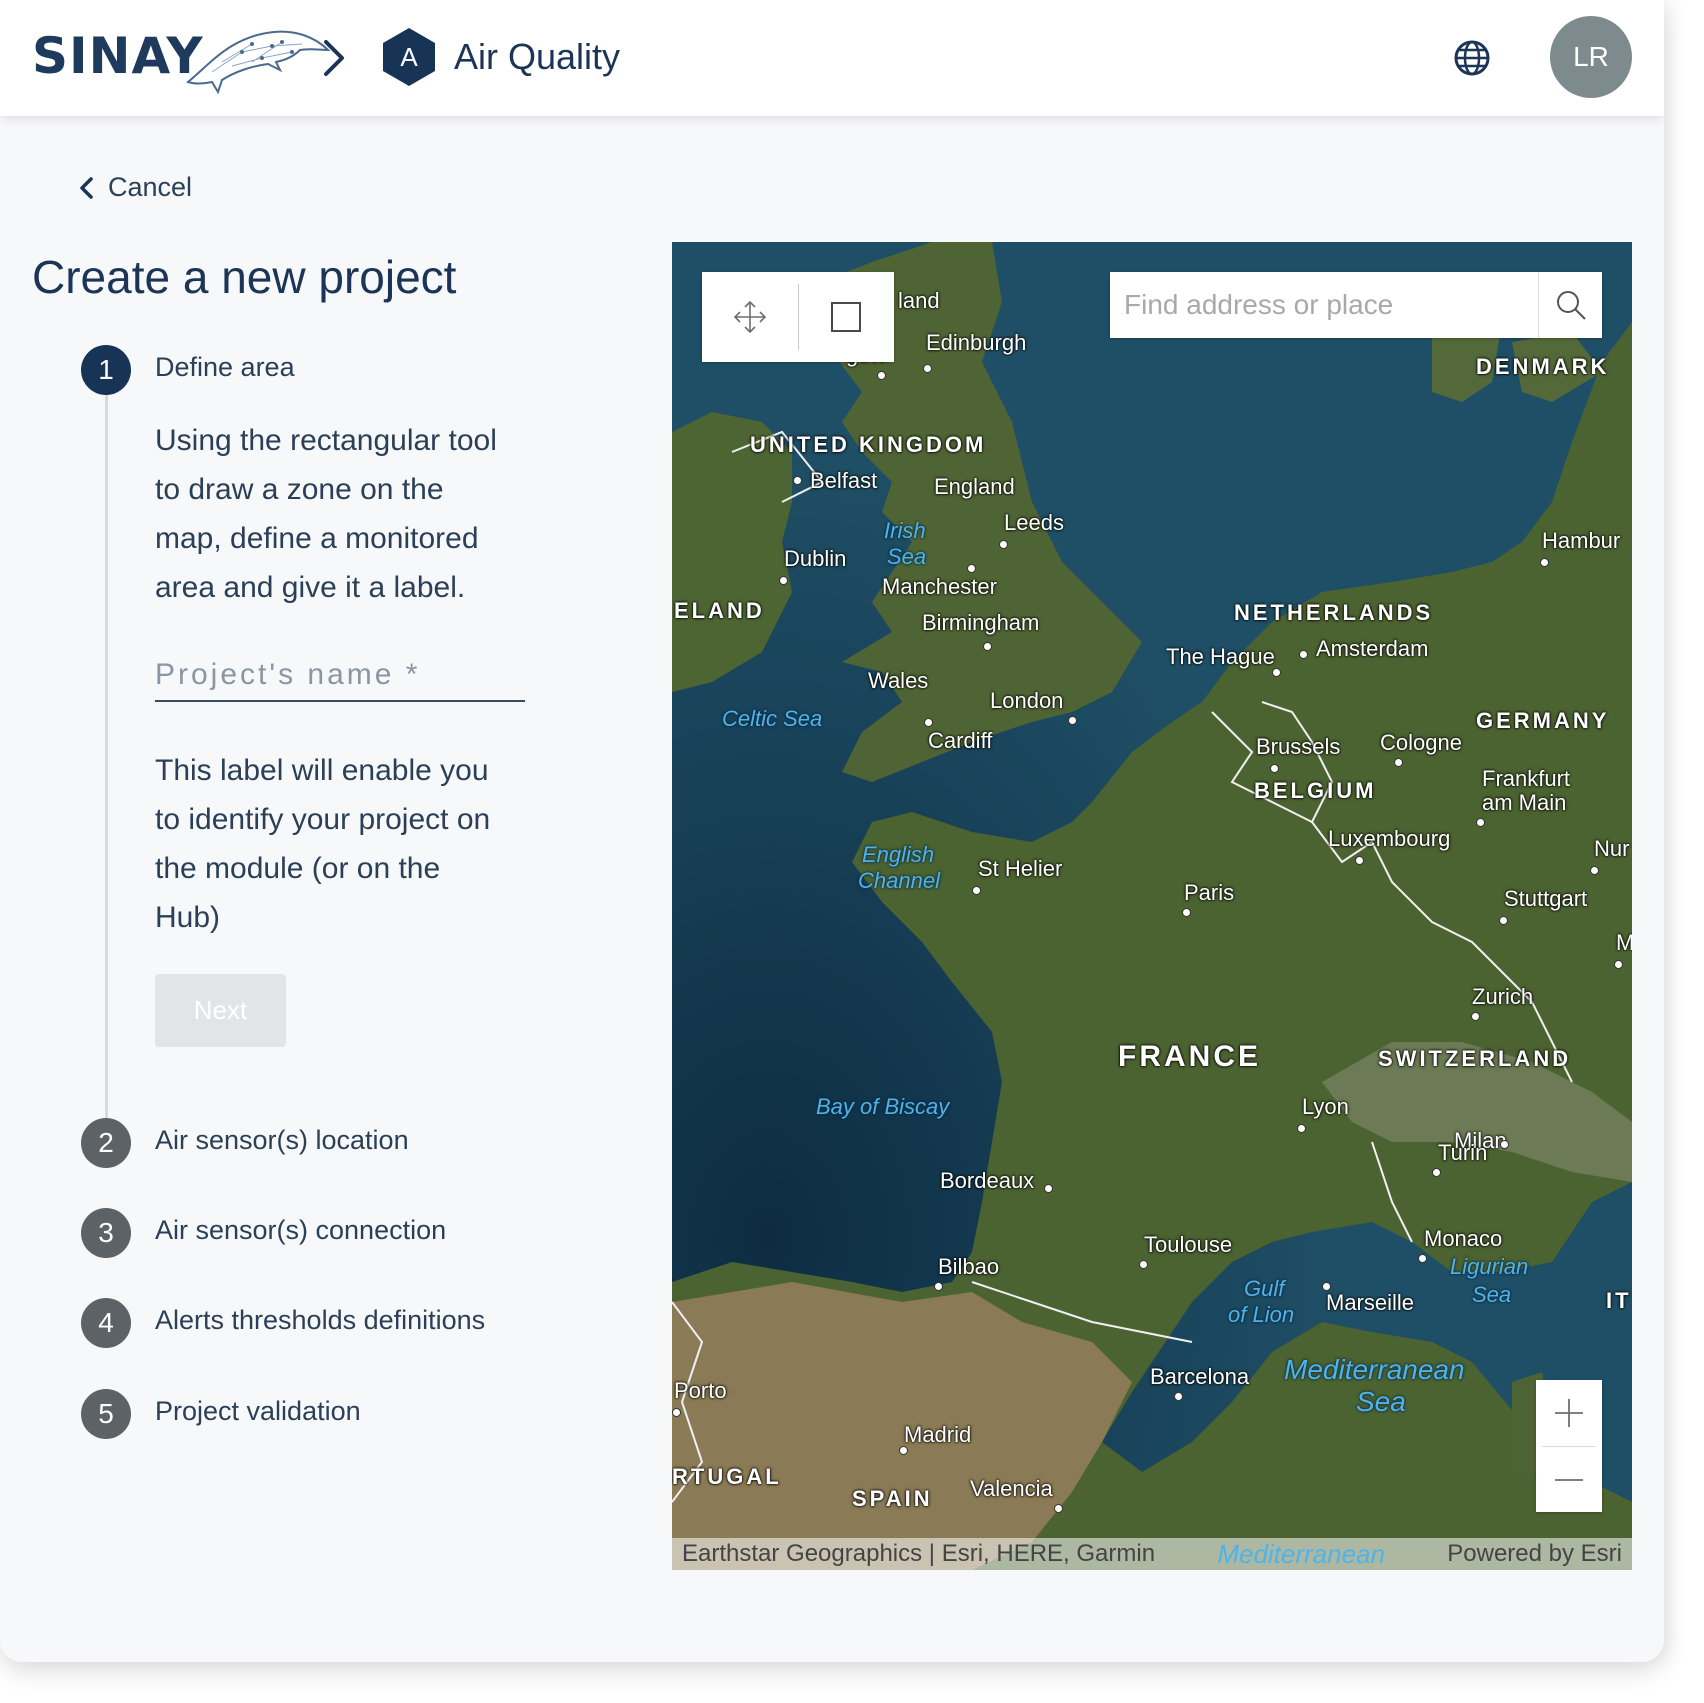 The height and width of the screenshot is (1703, 1704). I want to click on stepper-line, so click(106, 760).